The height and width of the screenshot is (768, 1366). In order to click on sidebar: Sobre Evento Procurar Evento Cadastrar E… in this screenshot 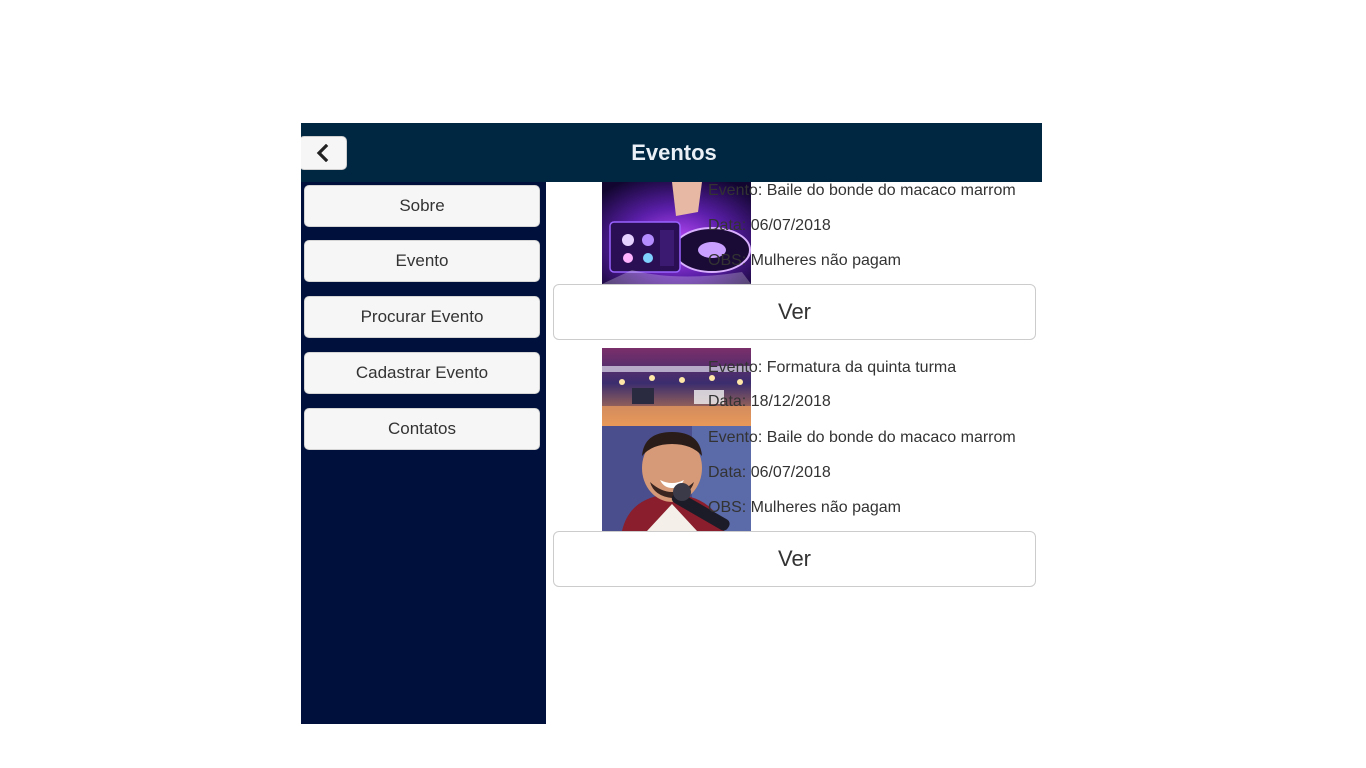, I will do `click(423, 453)`.